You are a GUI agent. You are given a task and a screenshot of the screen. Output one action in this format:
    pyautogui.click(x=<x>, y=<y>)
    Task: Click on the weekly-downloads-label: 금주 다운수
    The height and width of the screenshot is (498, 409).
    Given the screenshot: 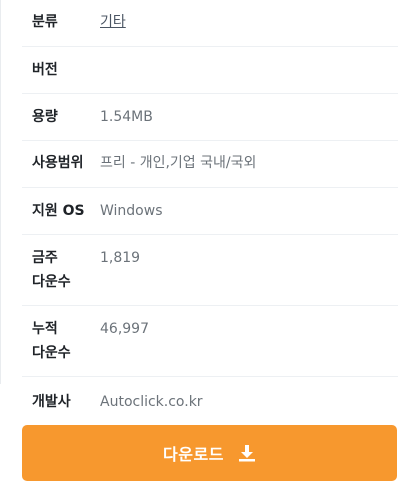 What is the action you would take?
    pyautogui.click(x=51, y=270)
    